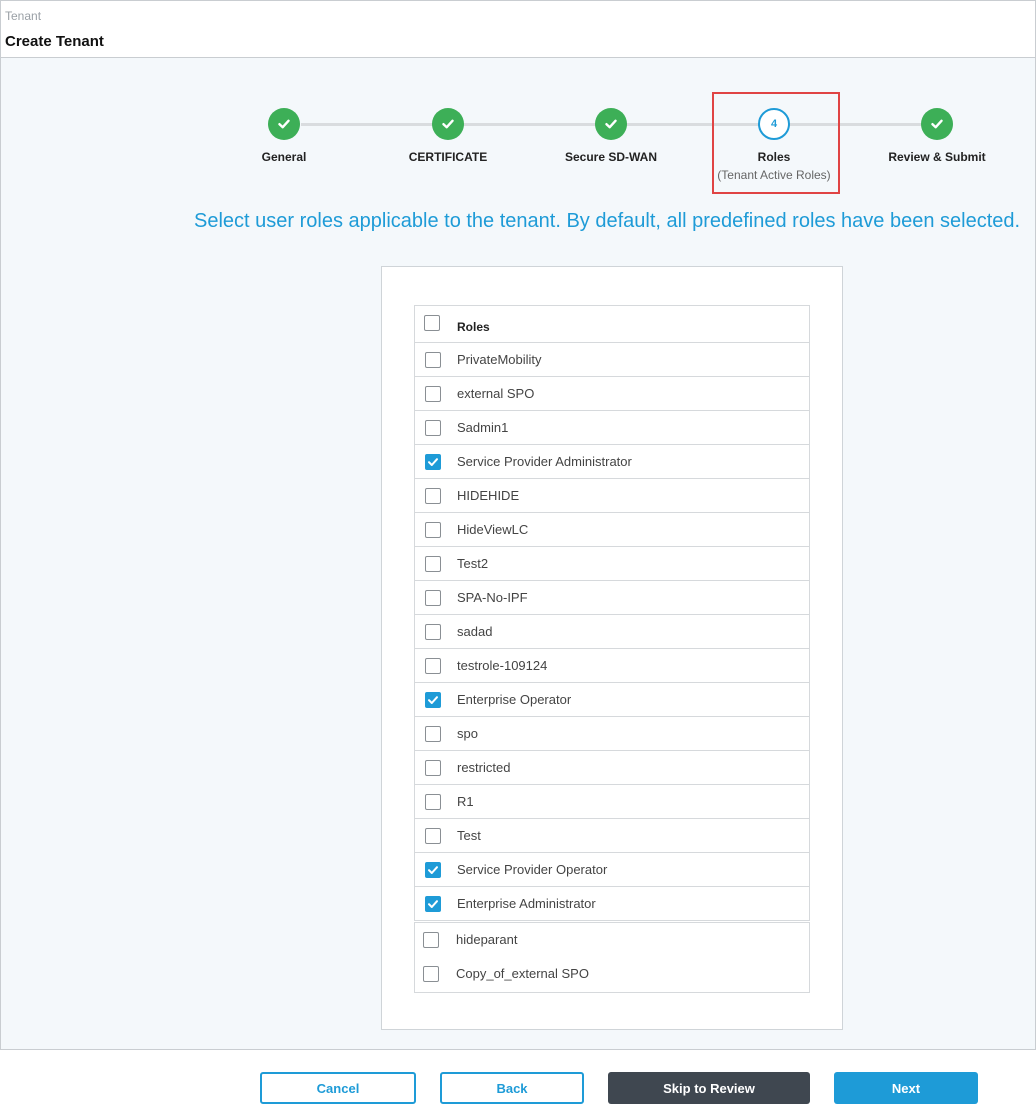 The image size is (1036, 1112). What do you see at coordinates (487, 939) in the screenshot?
I see `role-name: hideparant` at bounding box center [487, 939].